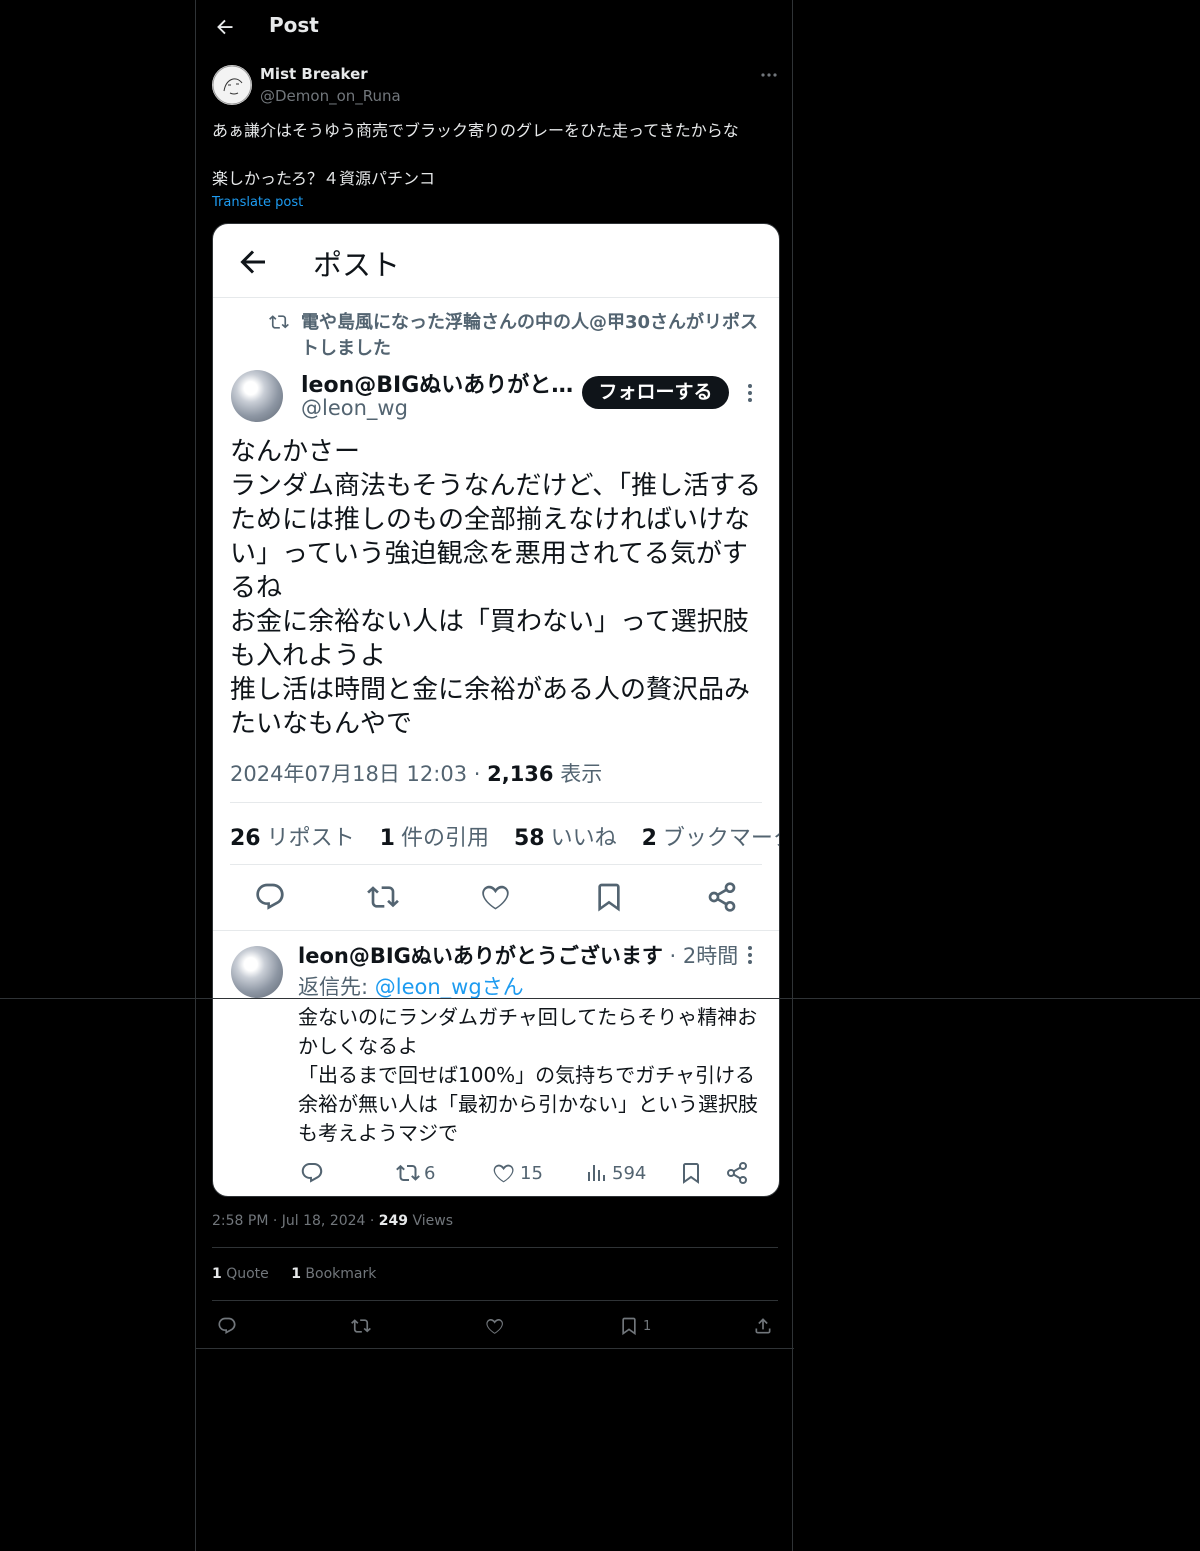 The image size is (1200, 1551). Describe the element at coordinates (357, 265) in the screenshot. I see `embedded-title: ポスト` at that location.